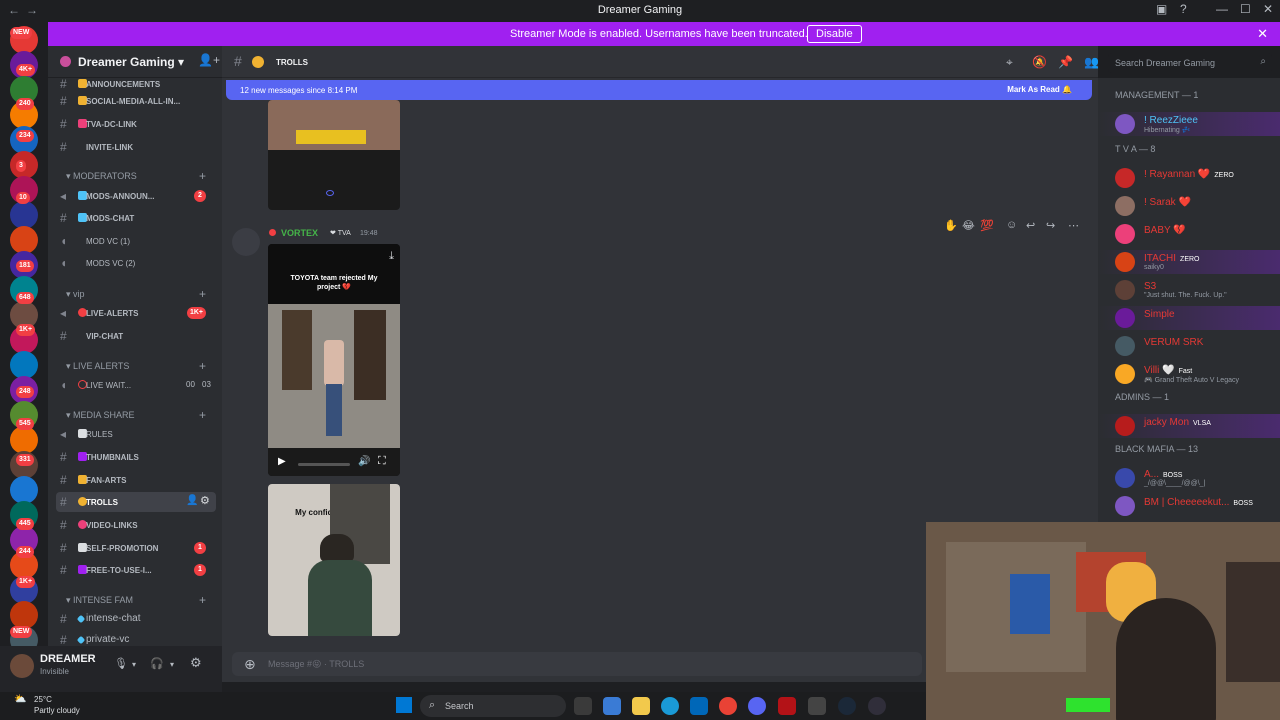  What do you see at coordinates (136, 600) in the screenshot?
I see `category-intense-fam: ▾ INTENSE FAM +` at bounding box center [136, 600].